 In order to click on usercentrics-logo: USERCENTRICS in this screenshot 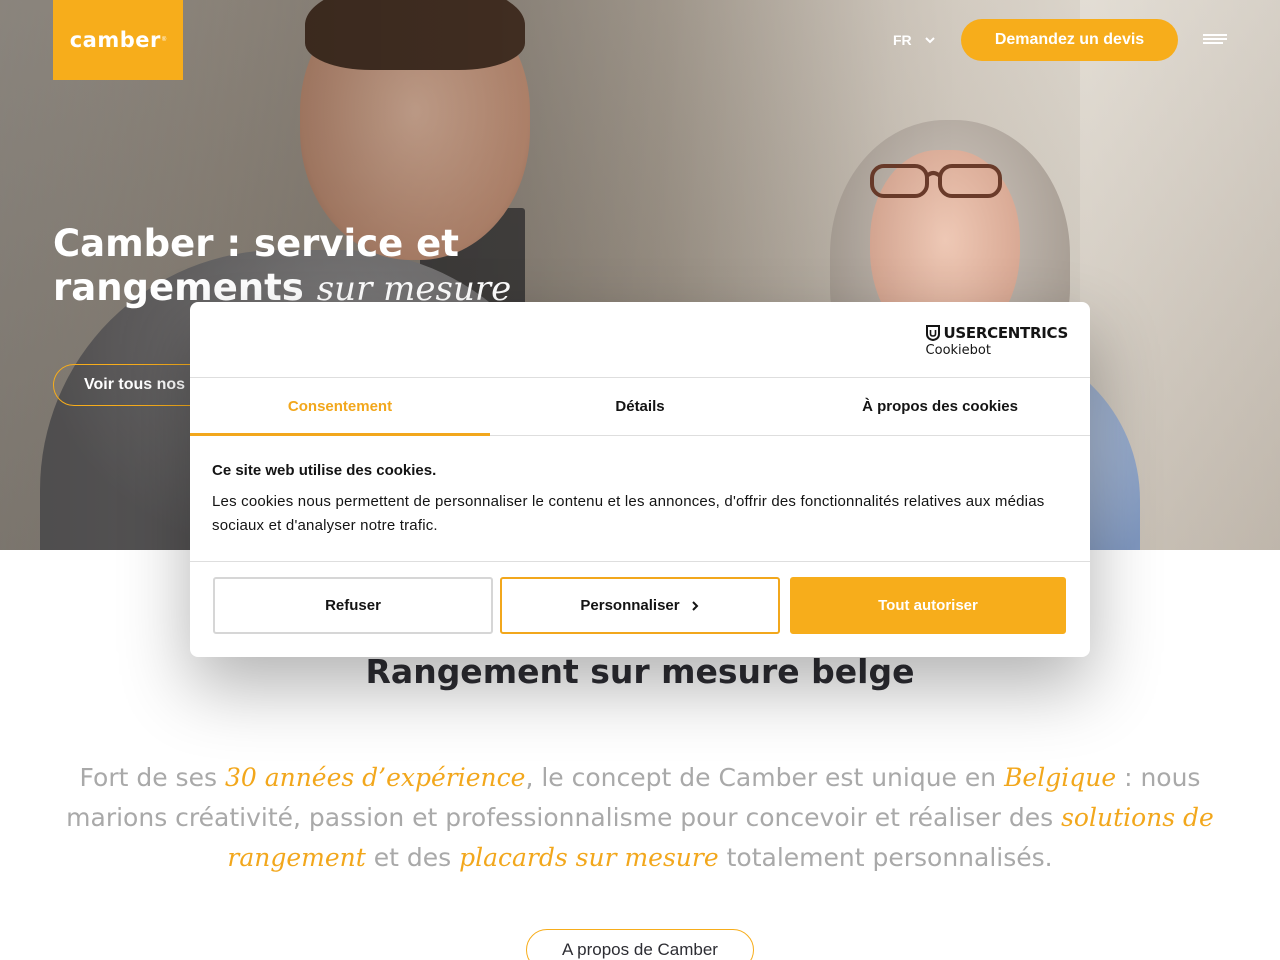, I will do `click(997, 333)`.